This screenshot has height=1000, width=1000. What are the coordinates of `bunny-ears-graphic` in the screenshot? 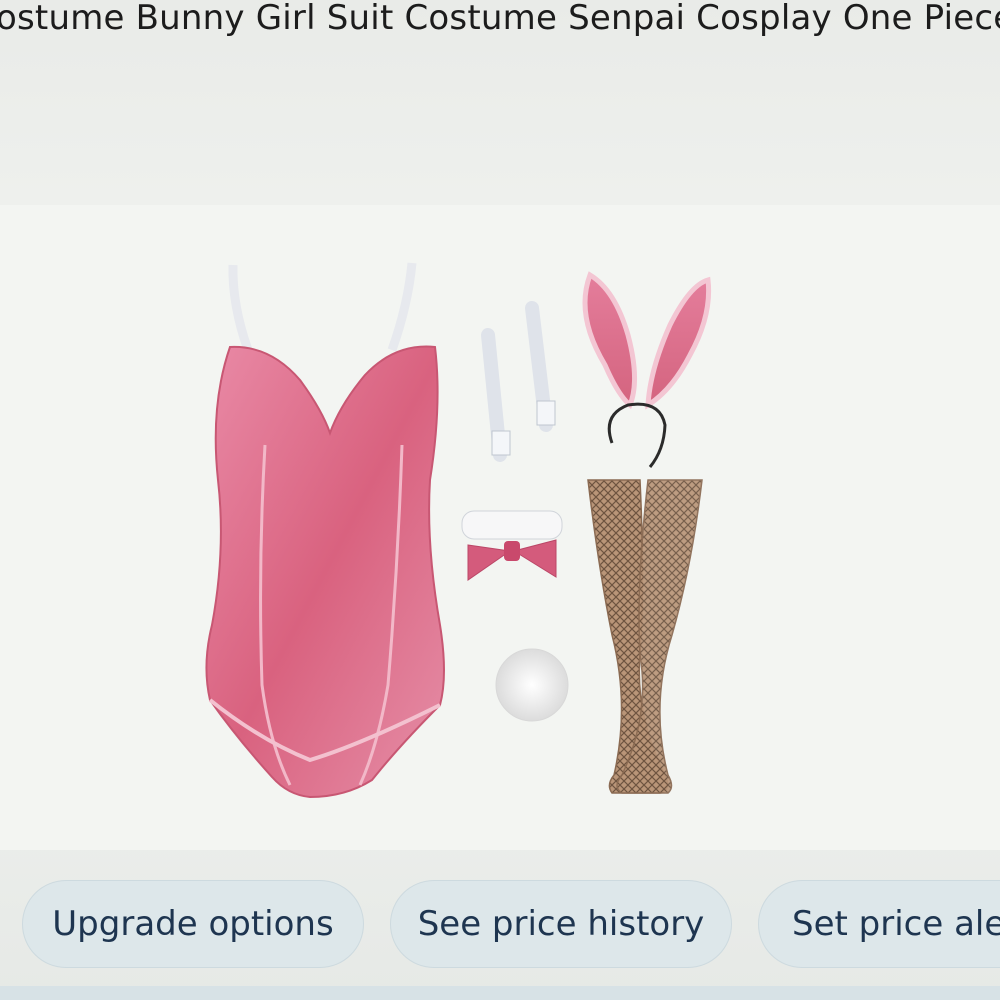 It's located at (647, 369).